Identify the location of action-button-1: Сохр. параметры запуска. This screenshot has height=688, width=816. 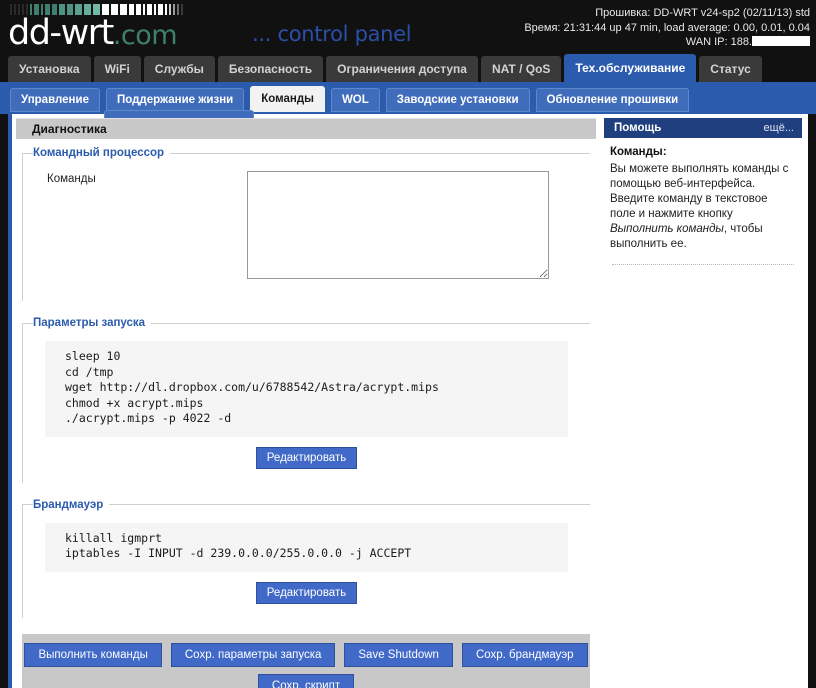
(253, 654).